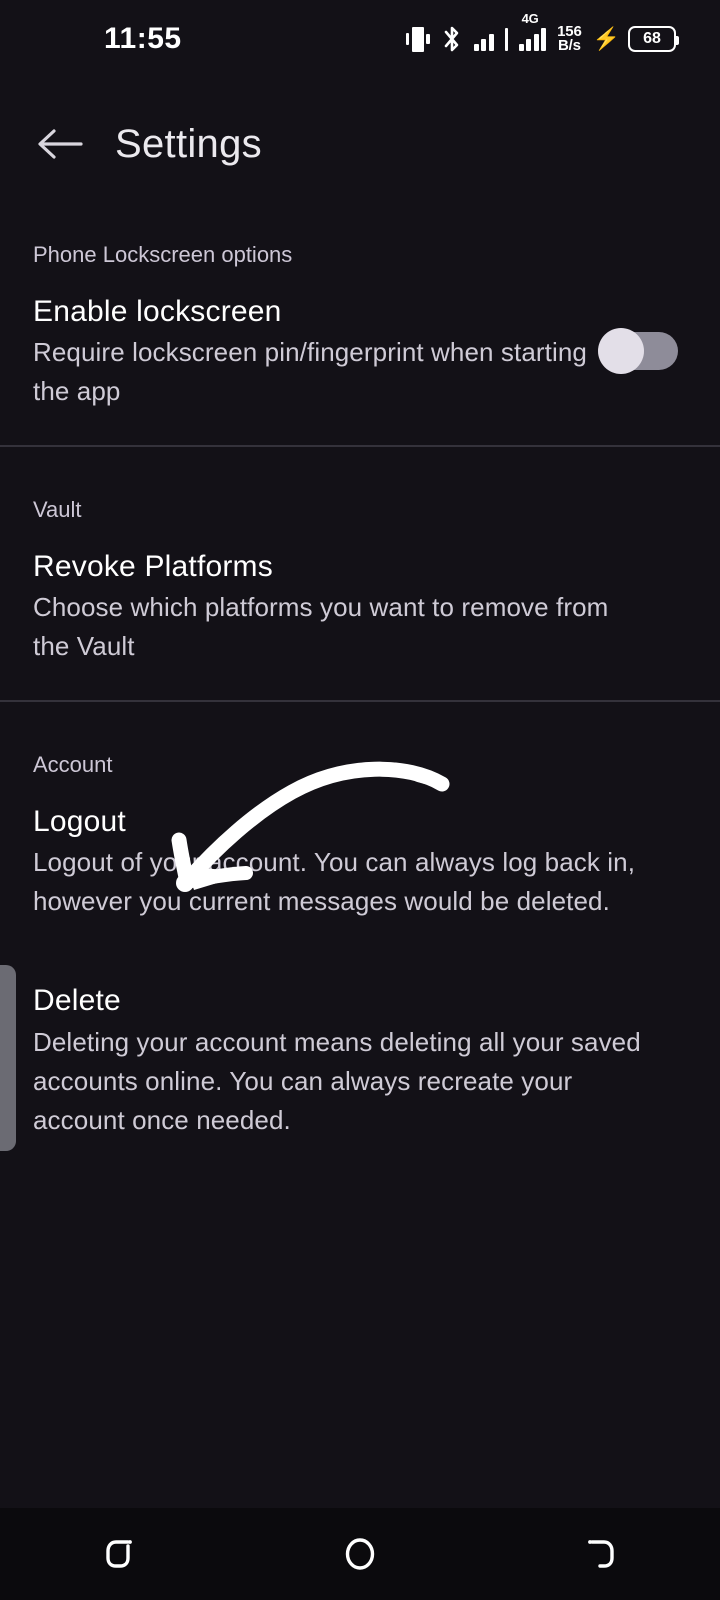 This screenshot has height=1600, width=720. Describe the element at coordinates (483, 39) in the screenshot. I see `signal-bars-icon` at that location.